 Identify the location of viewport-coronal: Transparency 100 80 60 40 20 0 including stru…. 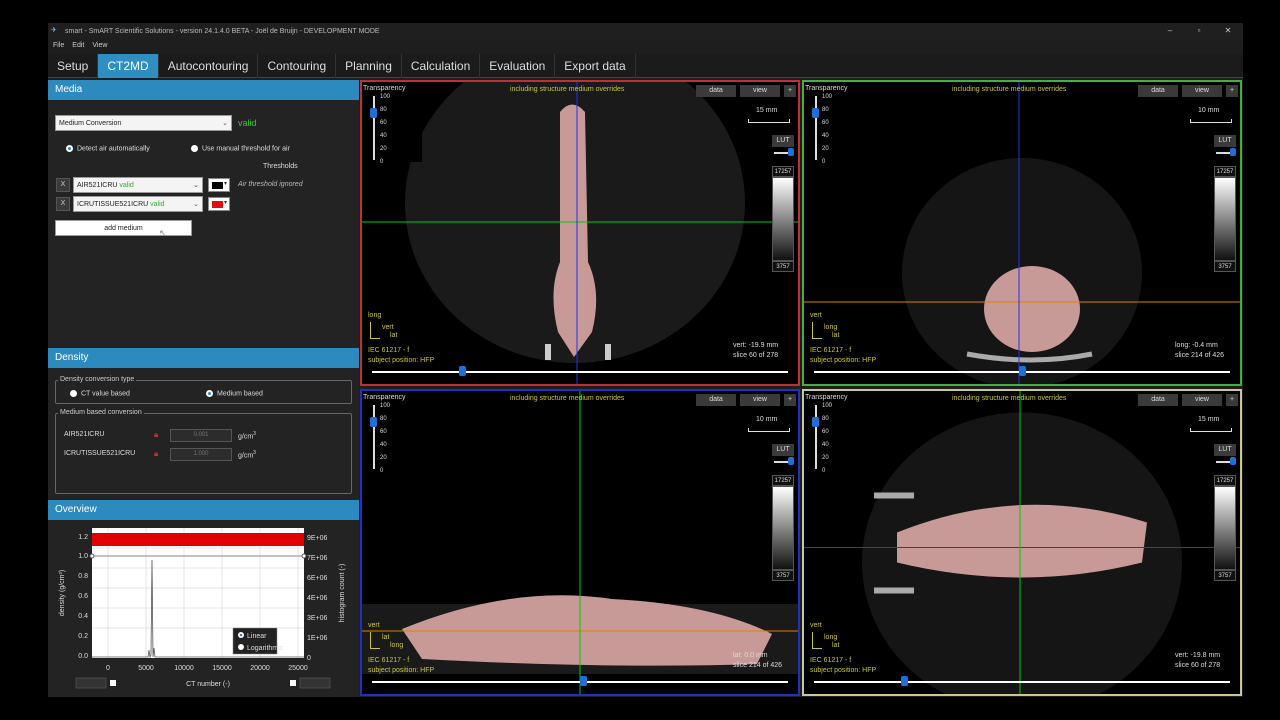
(580, 233).